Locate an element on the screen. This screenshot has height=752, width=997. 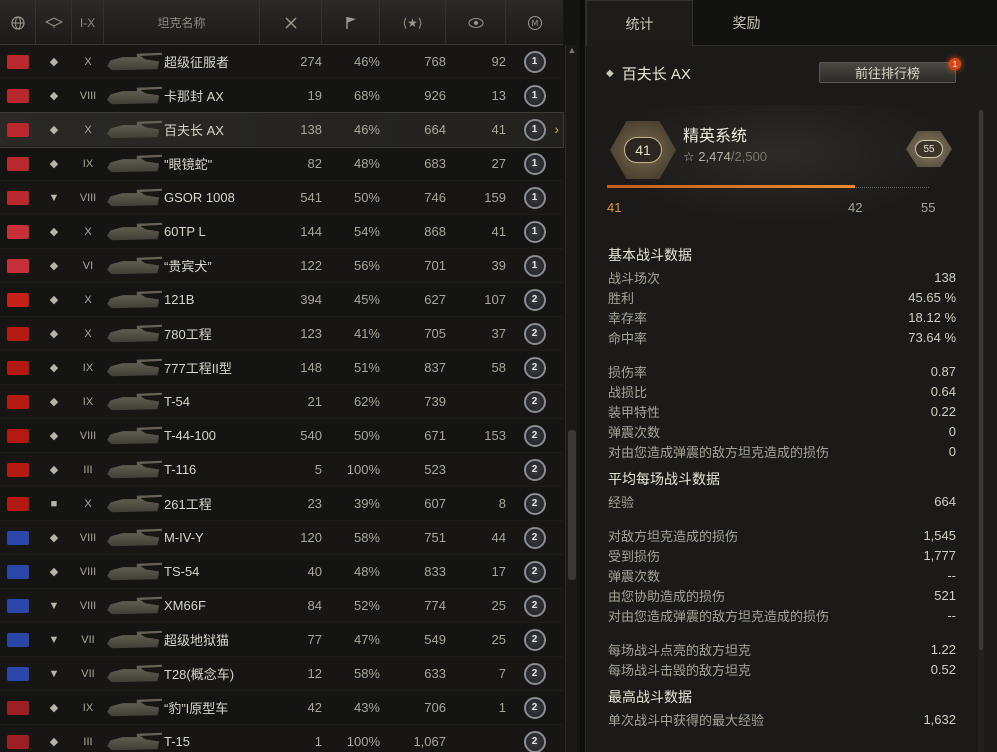
kills-cell: 25 is located at coordinates (498, 605).